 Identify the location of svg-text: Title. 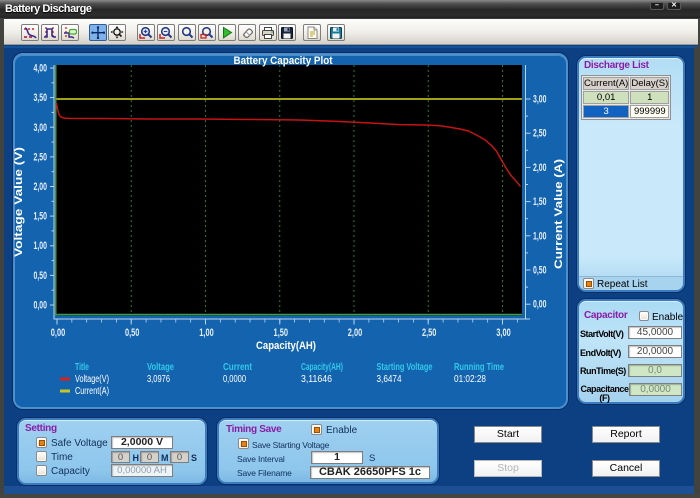
(82, 367).